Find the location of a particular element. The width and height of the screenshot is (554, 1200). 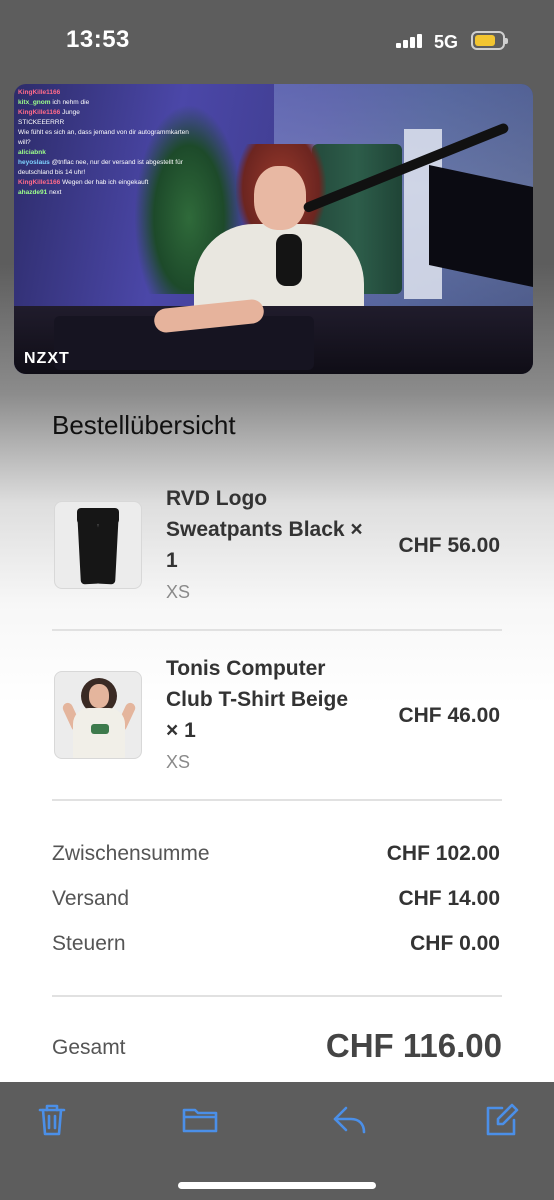

move-folder-button is located at coordinates (200, 1120).